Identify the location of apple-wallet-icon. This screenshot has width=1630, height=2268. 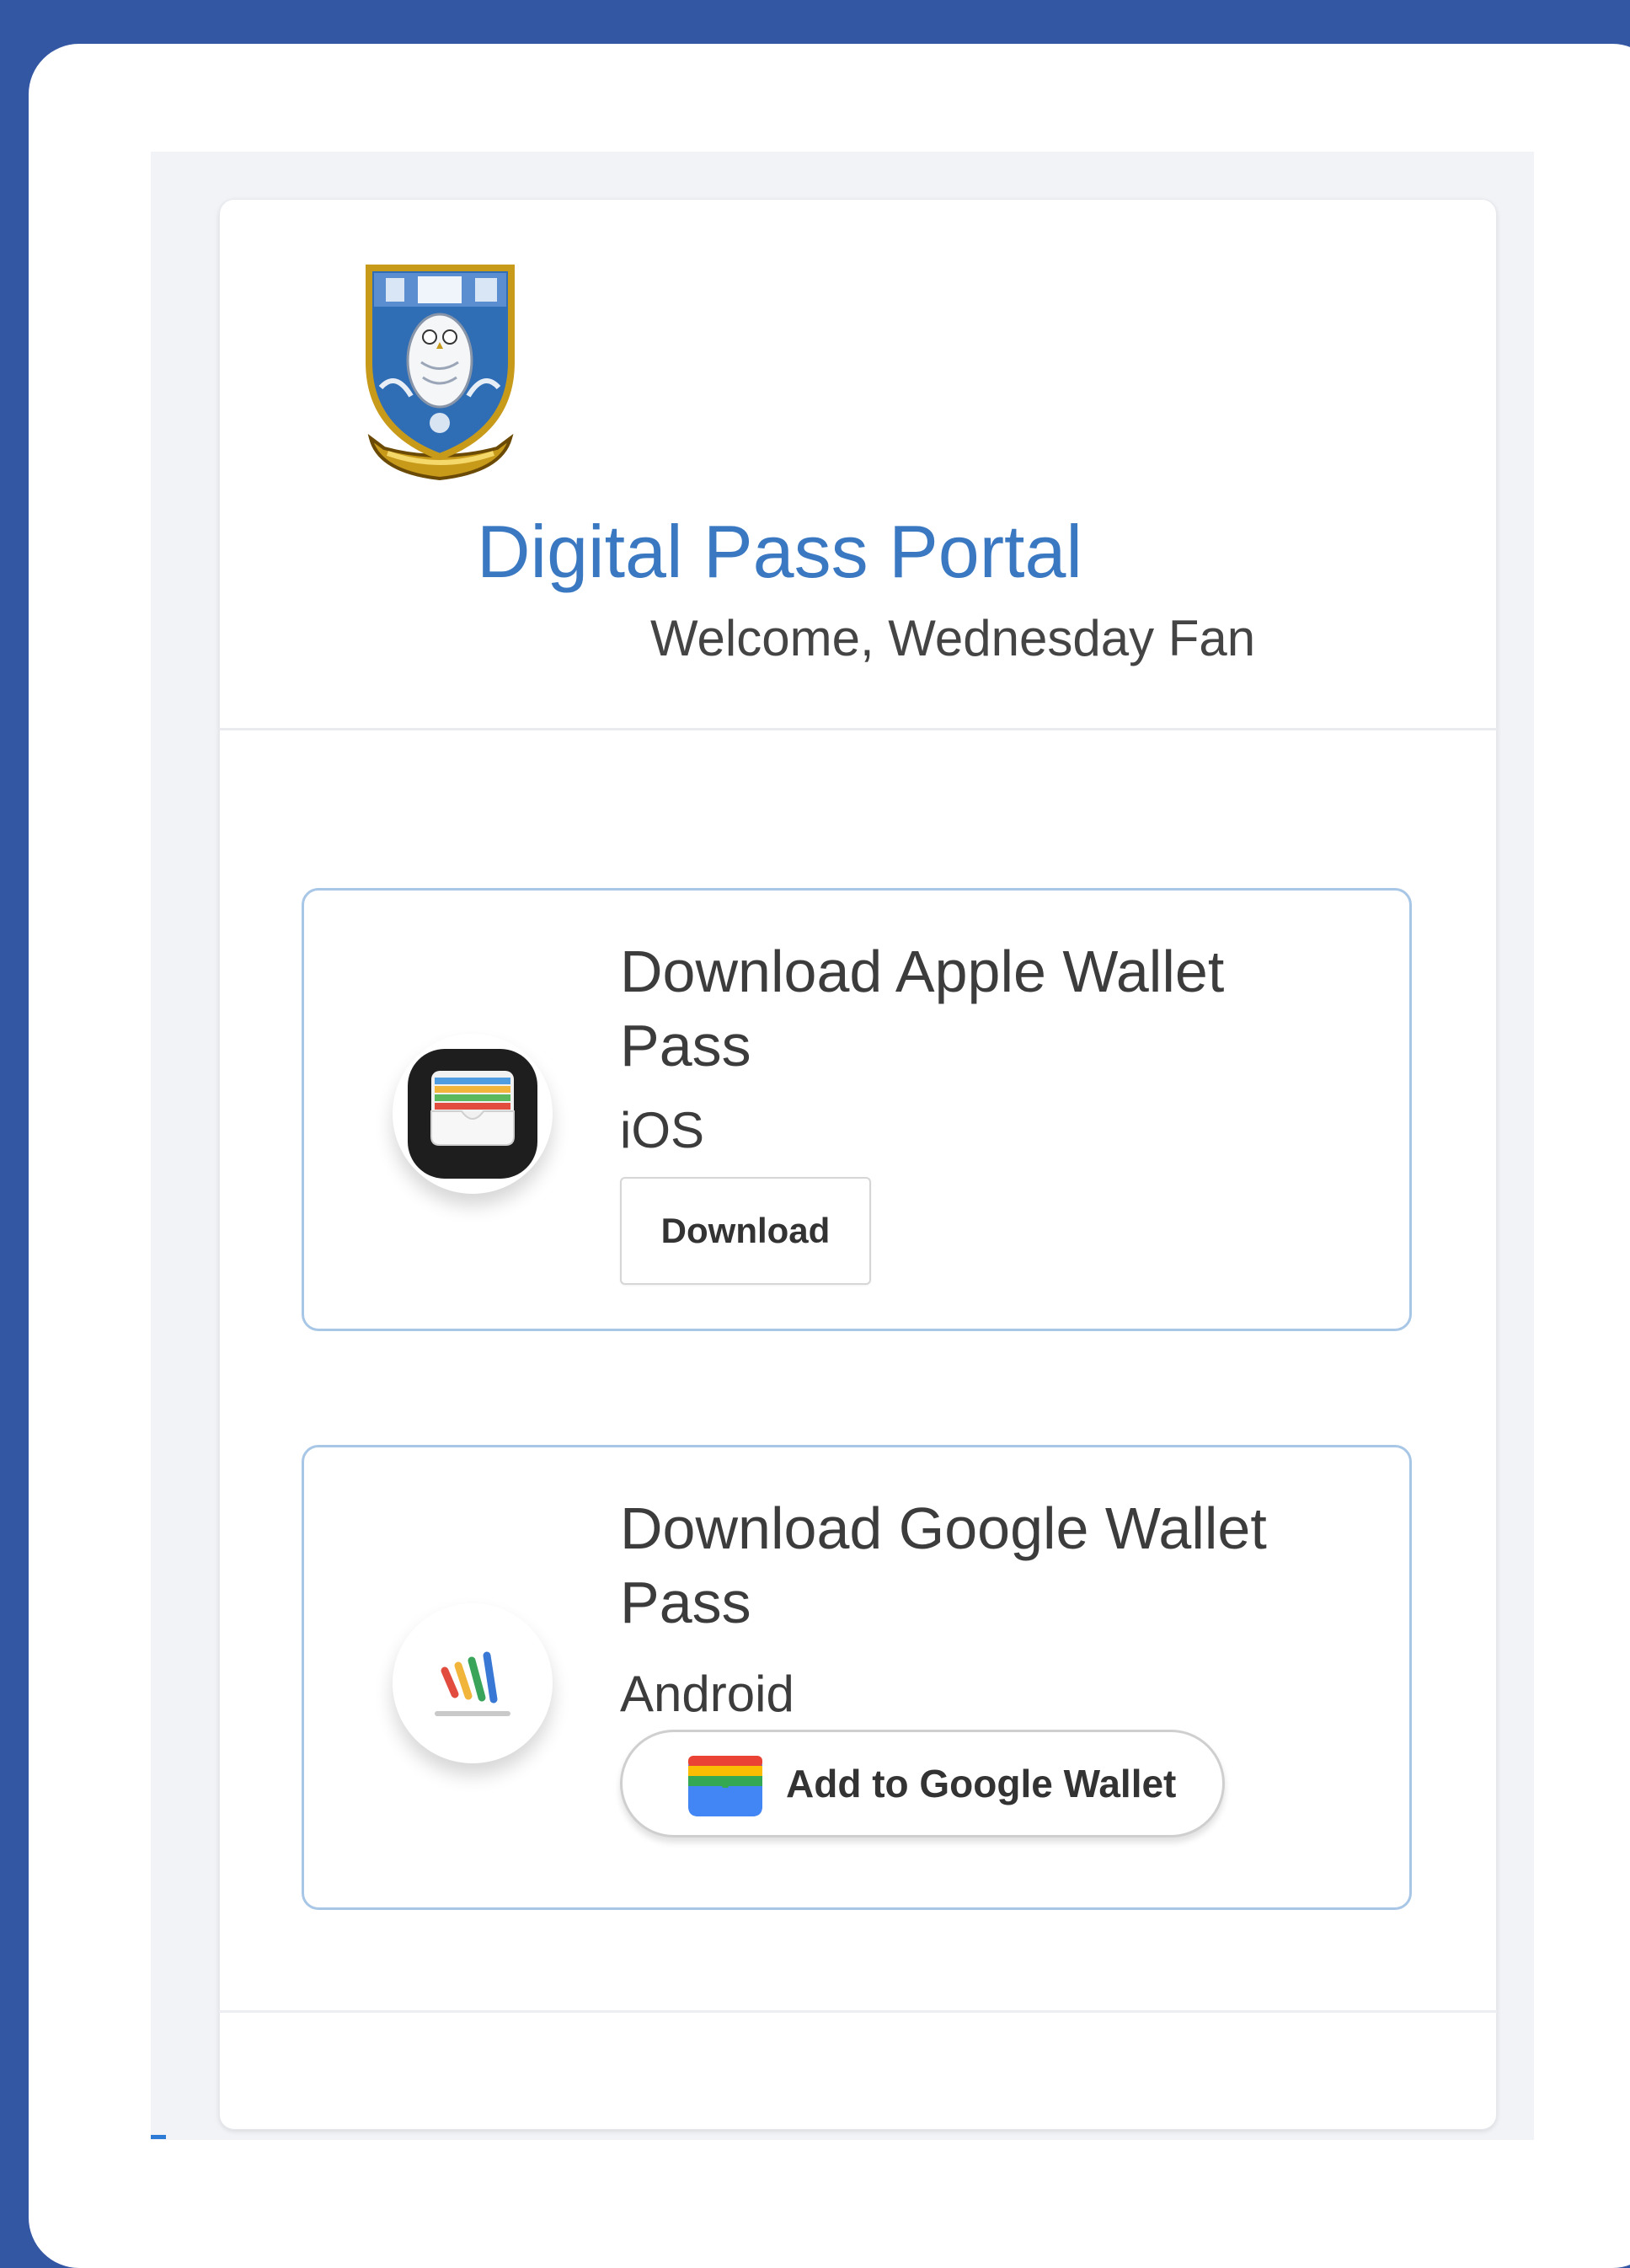
(472, 1114).